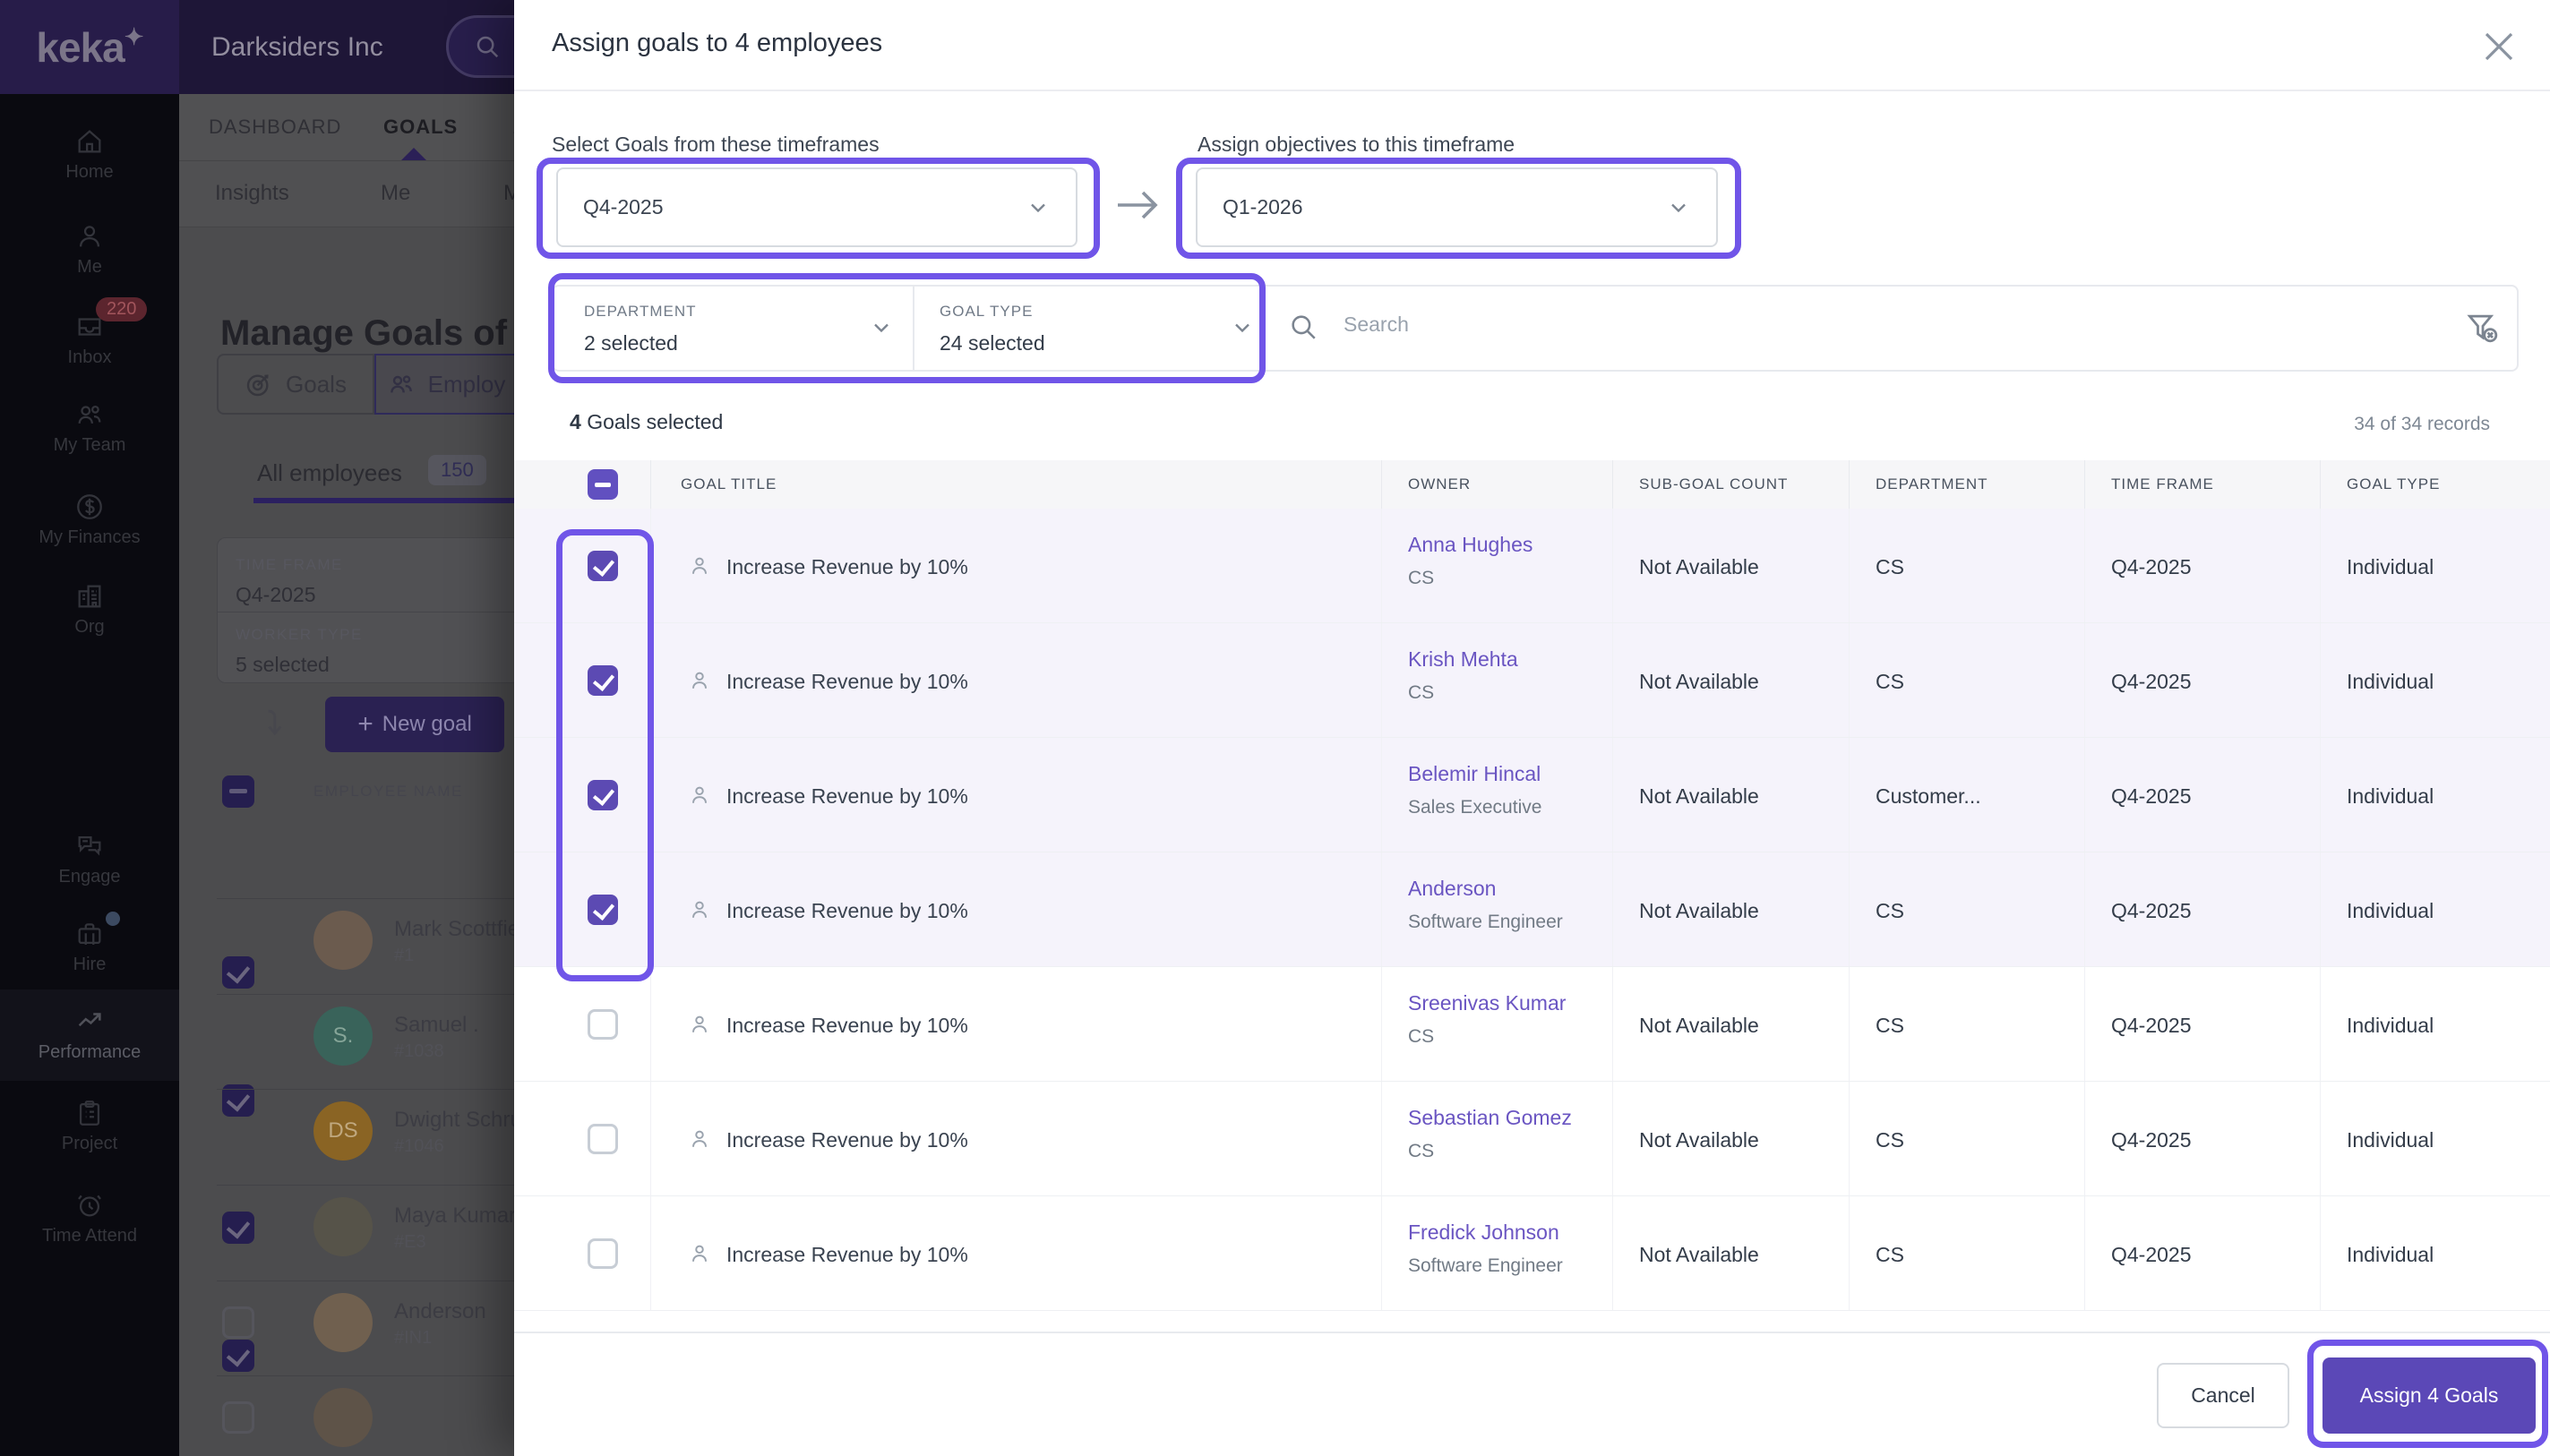 The image size is (2550, 1456). What do you see at coordinates (343, 1036) in the screenshot?
I see `avatar: S.` at bounding box center [343, 1036].